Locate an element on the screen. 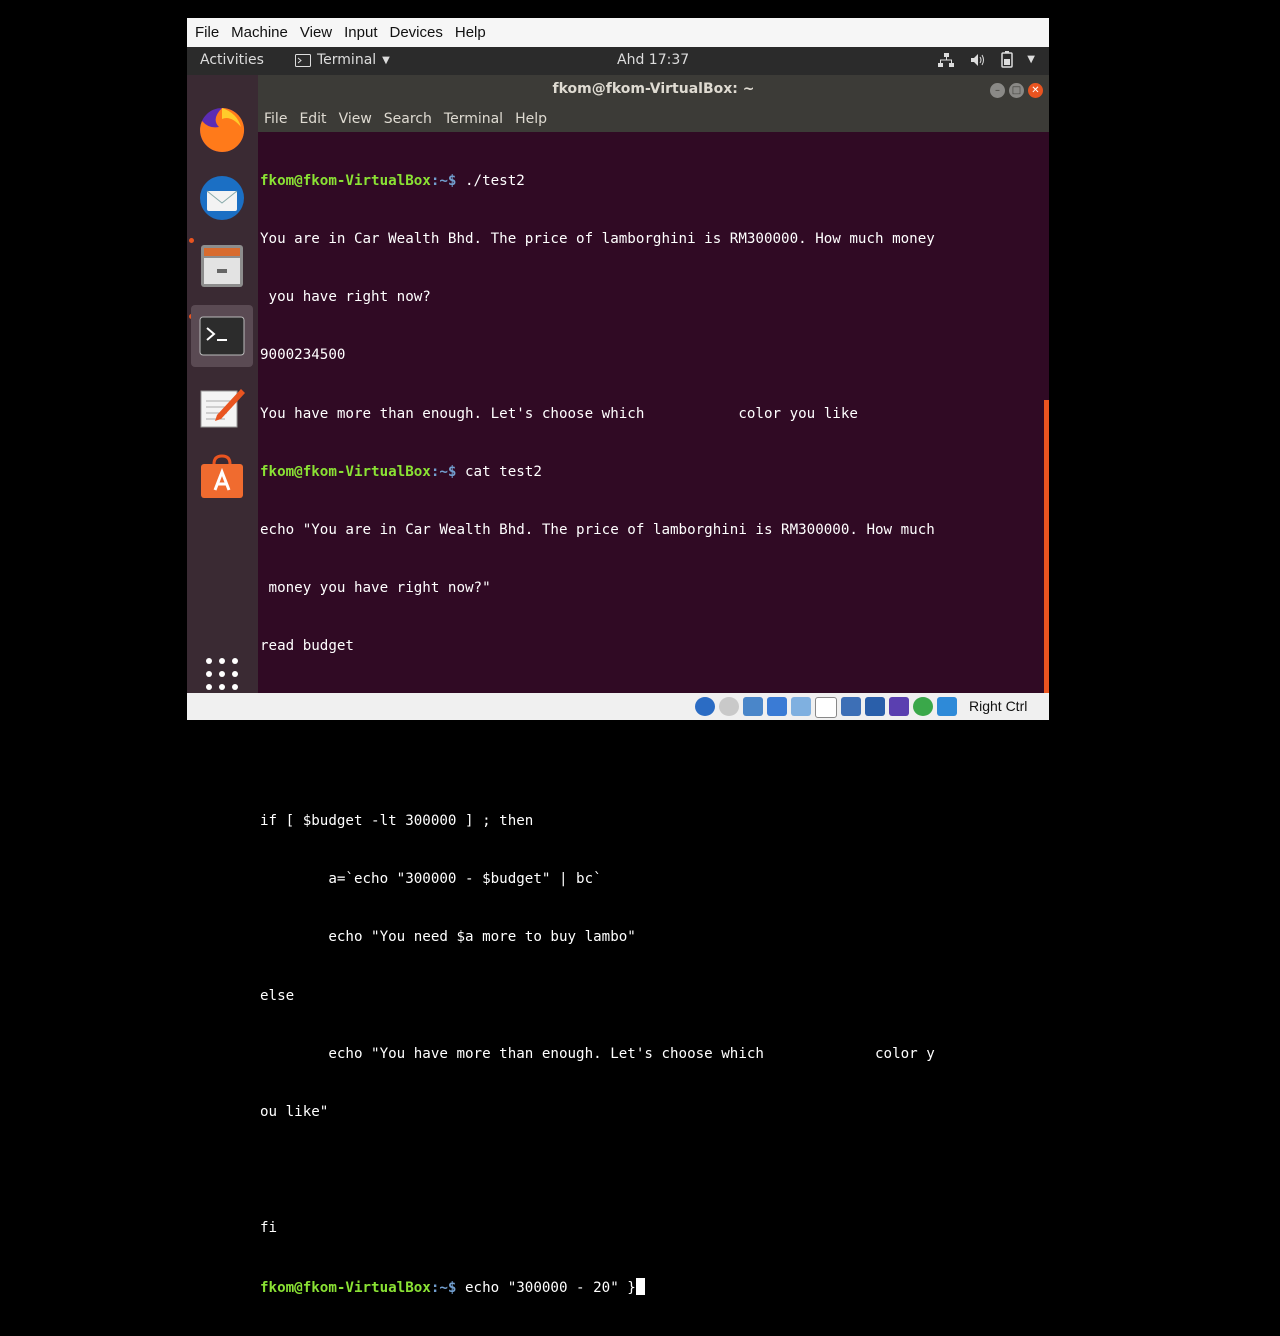 This screenshot has height=1336, width=1280. terminal-line: 9000234500 is located at coordinates (303, 355).